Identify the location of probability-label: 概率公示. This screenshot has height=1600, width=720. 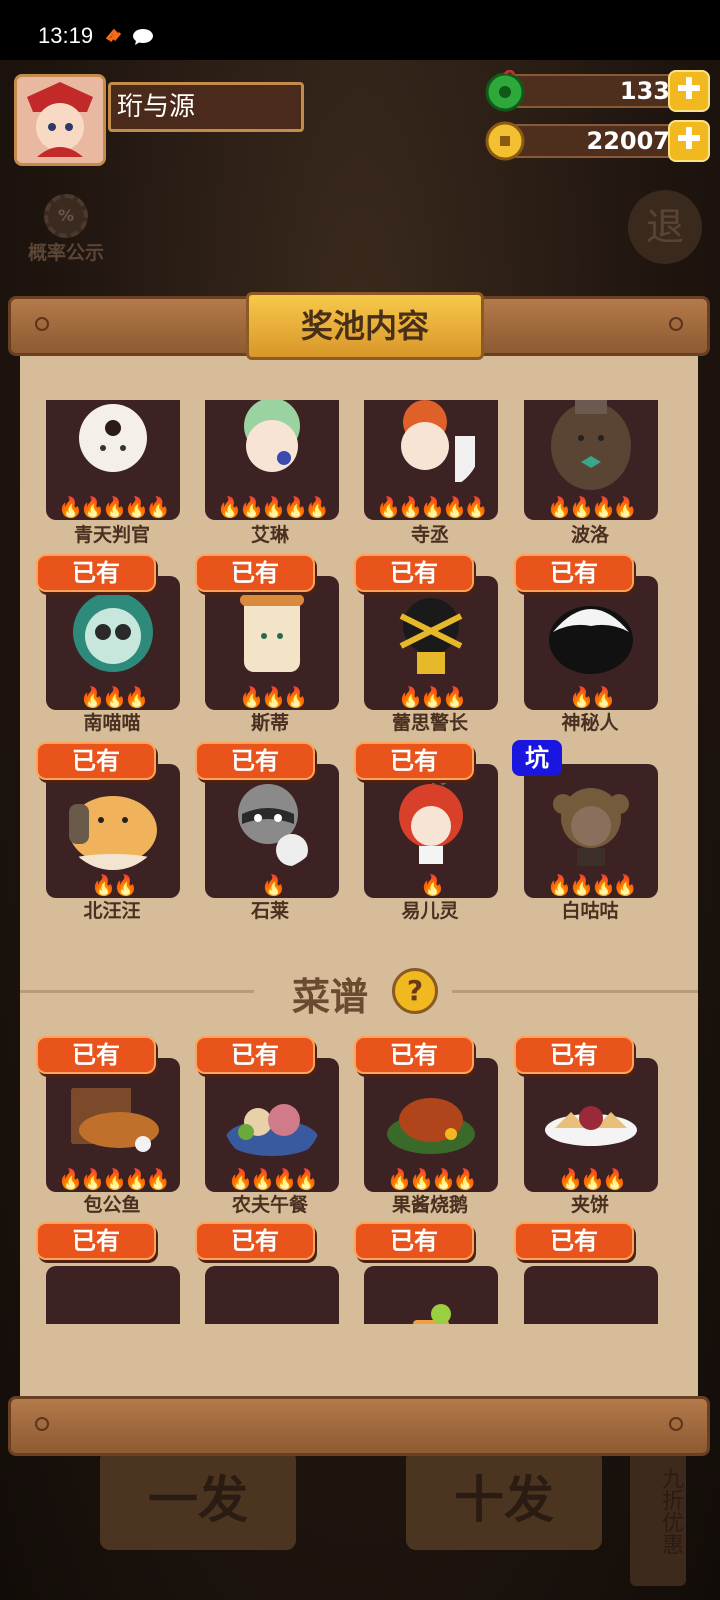
(65, 253).